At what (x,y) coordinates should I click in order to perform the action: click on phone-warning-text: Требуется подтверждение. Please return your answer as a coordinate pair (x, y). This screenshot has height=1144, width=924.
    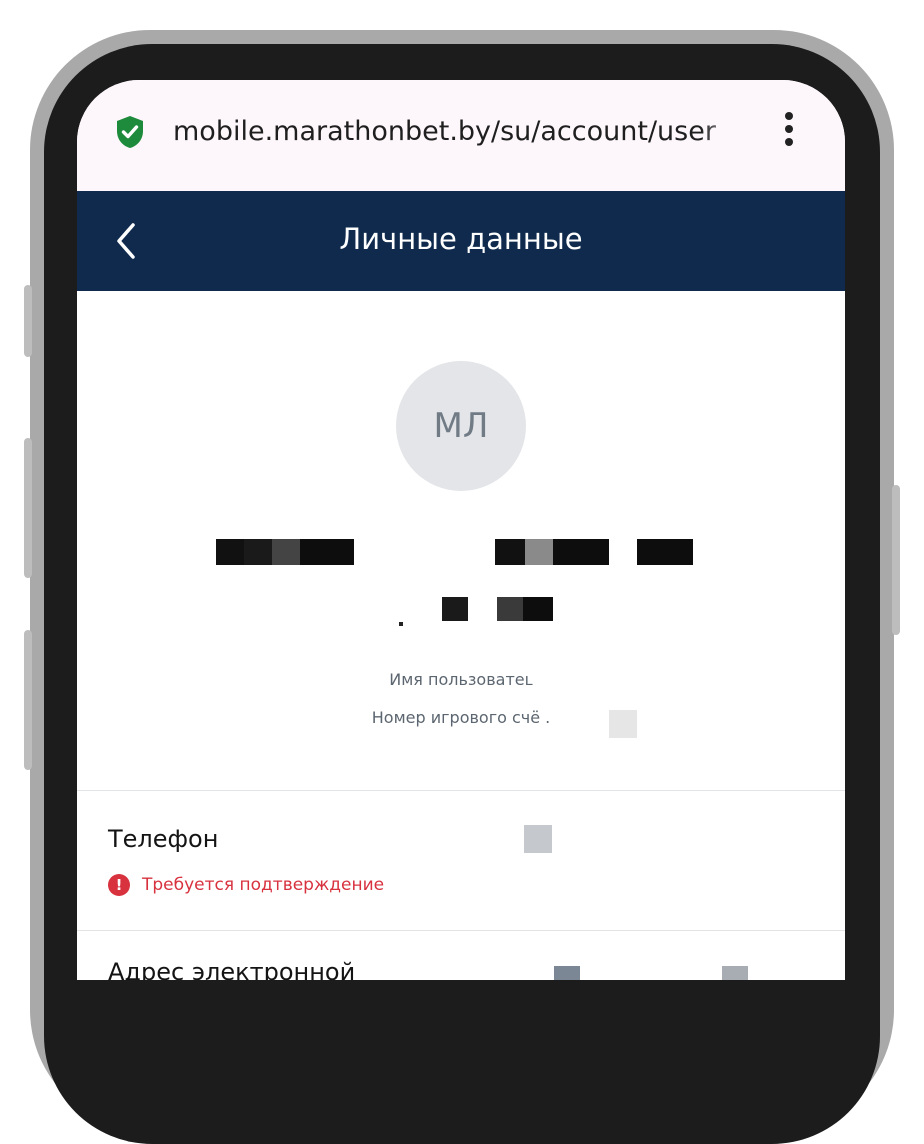
    Looking at the image, I should click on (263, 885).